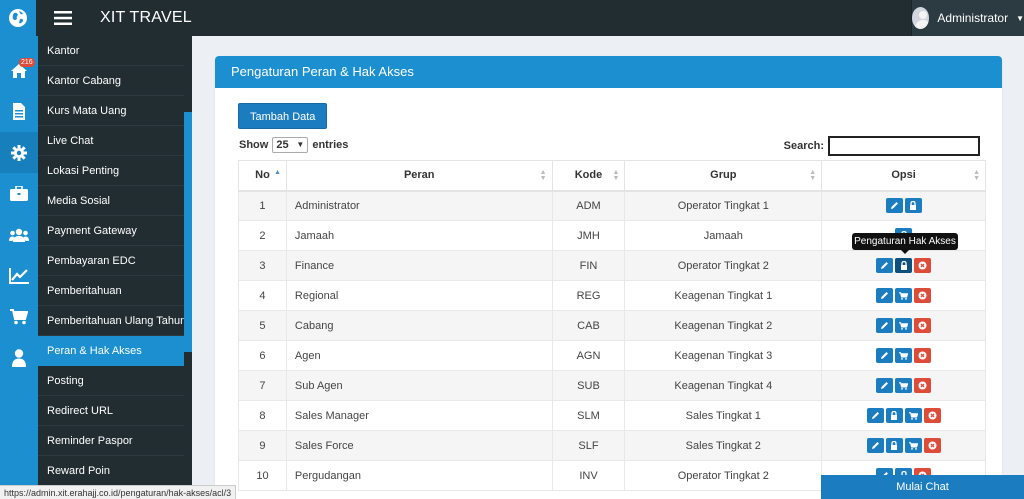  What do you see at coordinates (612, 415) in the screenshot?
I see `table-row: 8 Sales Manager SLM Sales Tingkat 1` at bounding box center [612, 415].